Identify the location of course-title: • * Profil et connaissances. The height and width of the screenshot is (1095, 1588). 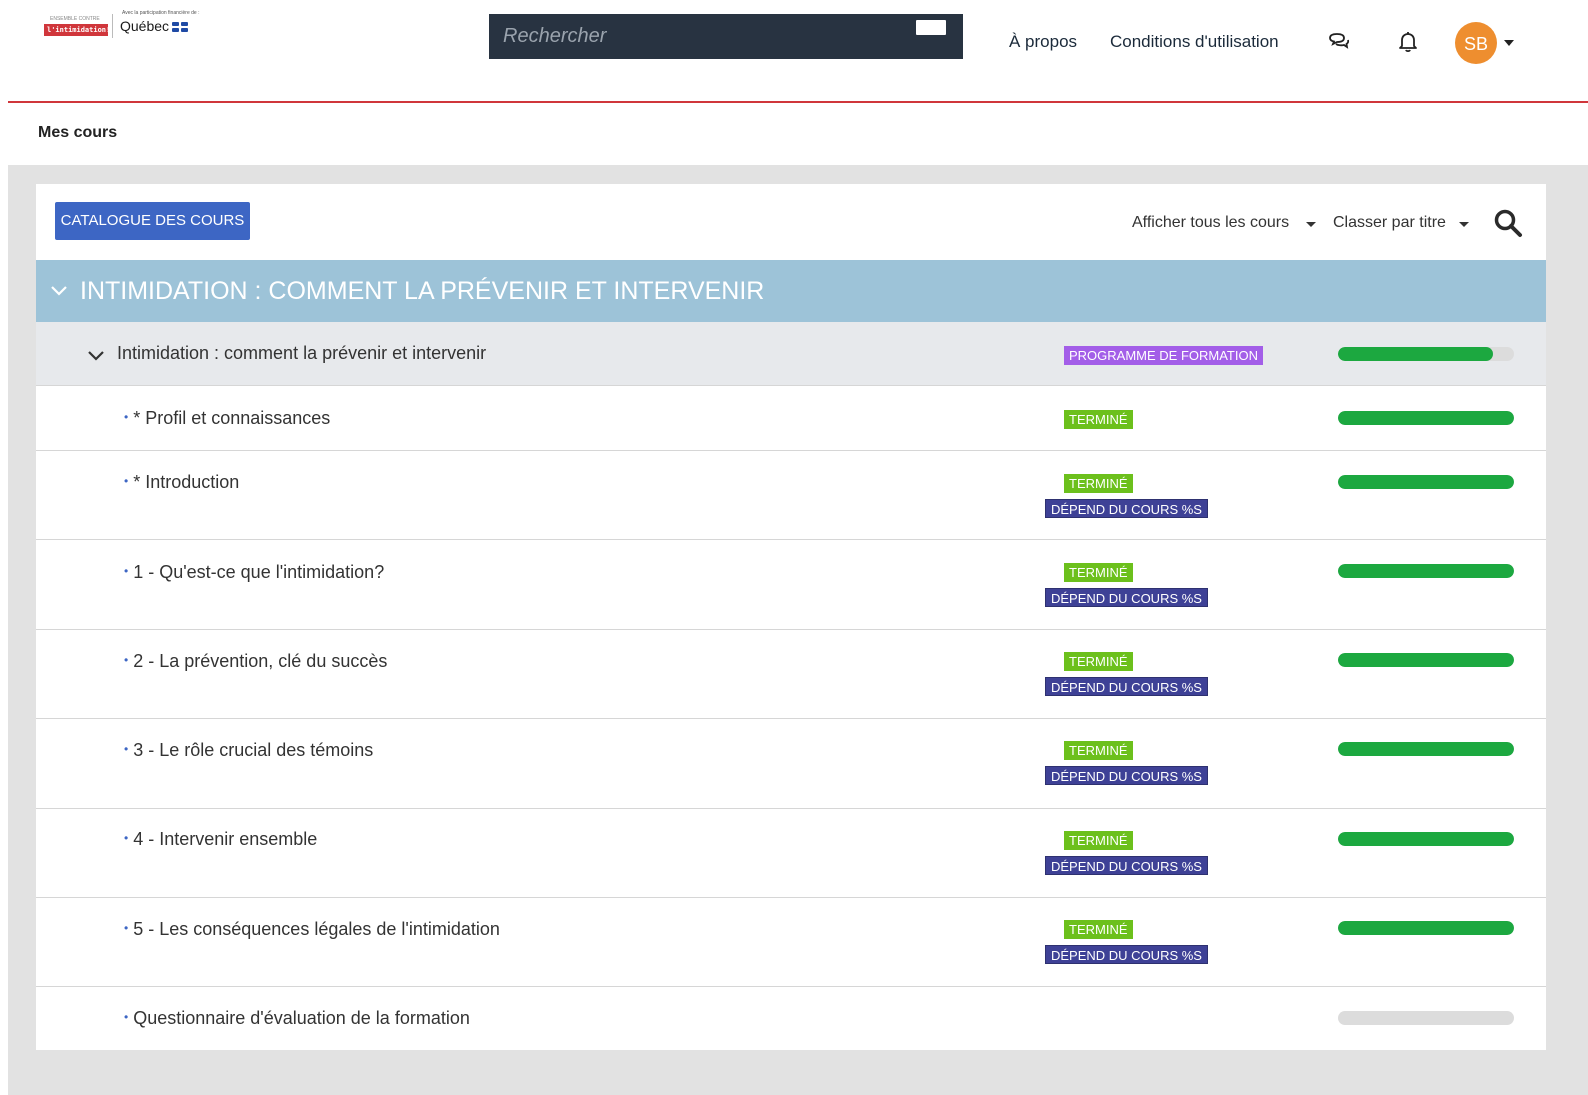
(227, 418).